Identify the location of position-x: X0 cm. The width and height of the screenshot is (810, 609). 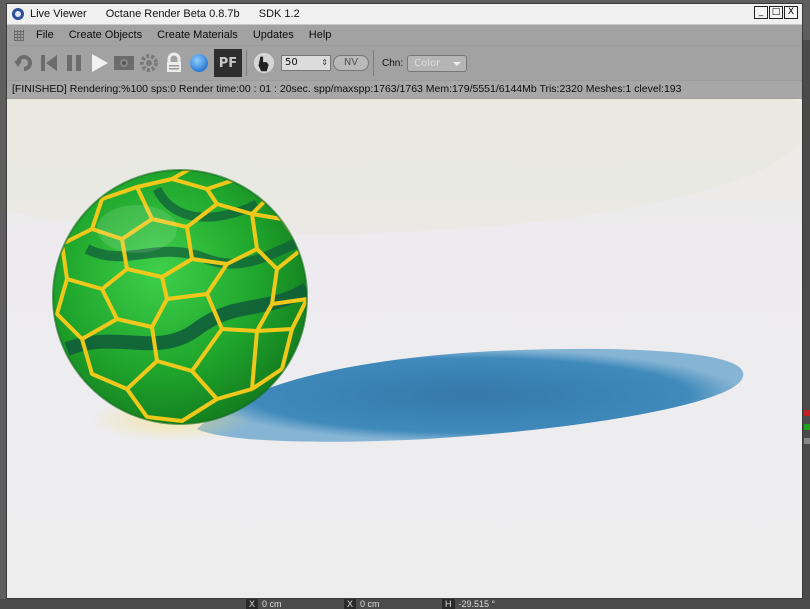
(264, 604).